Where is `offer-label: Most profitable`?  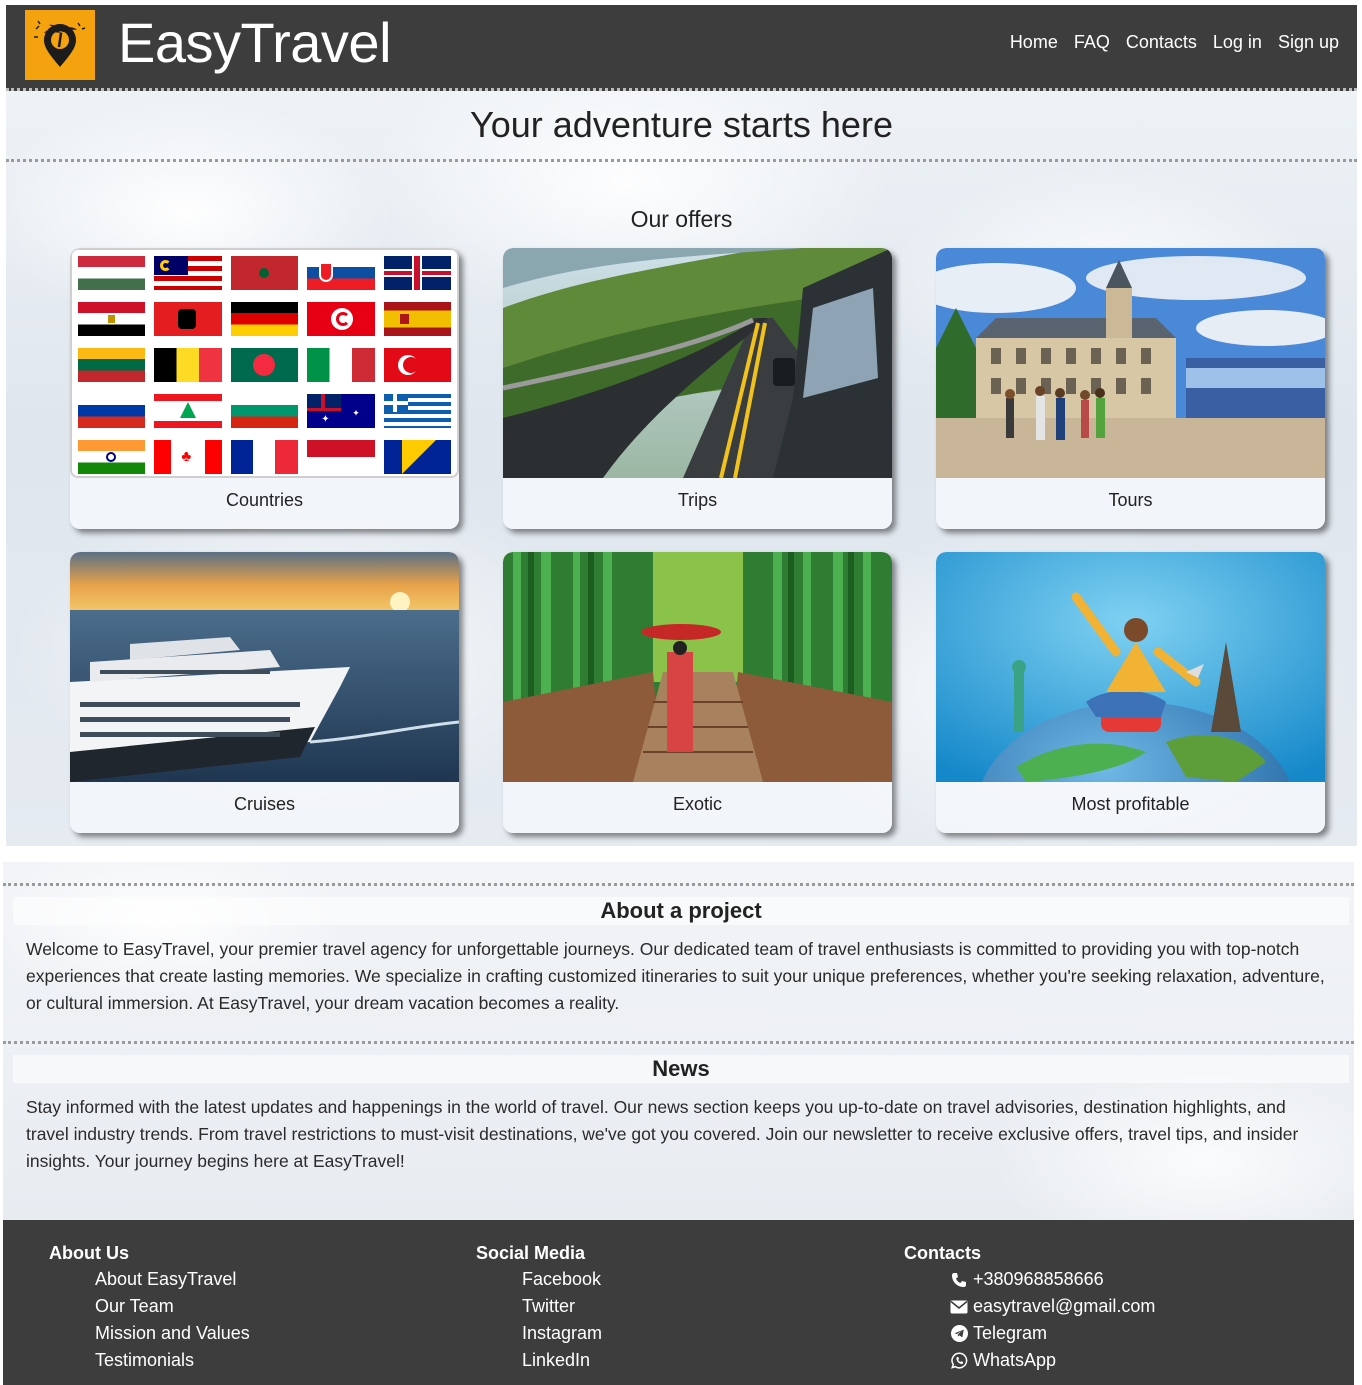 offer-label: Most profitable is located at coordinates (1130, 804).